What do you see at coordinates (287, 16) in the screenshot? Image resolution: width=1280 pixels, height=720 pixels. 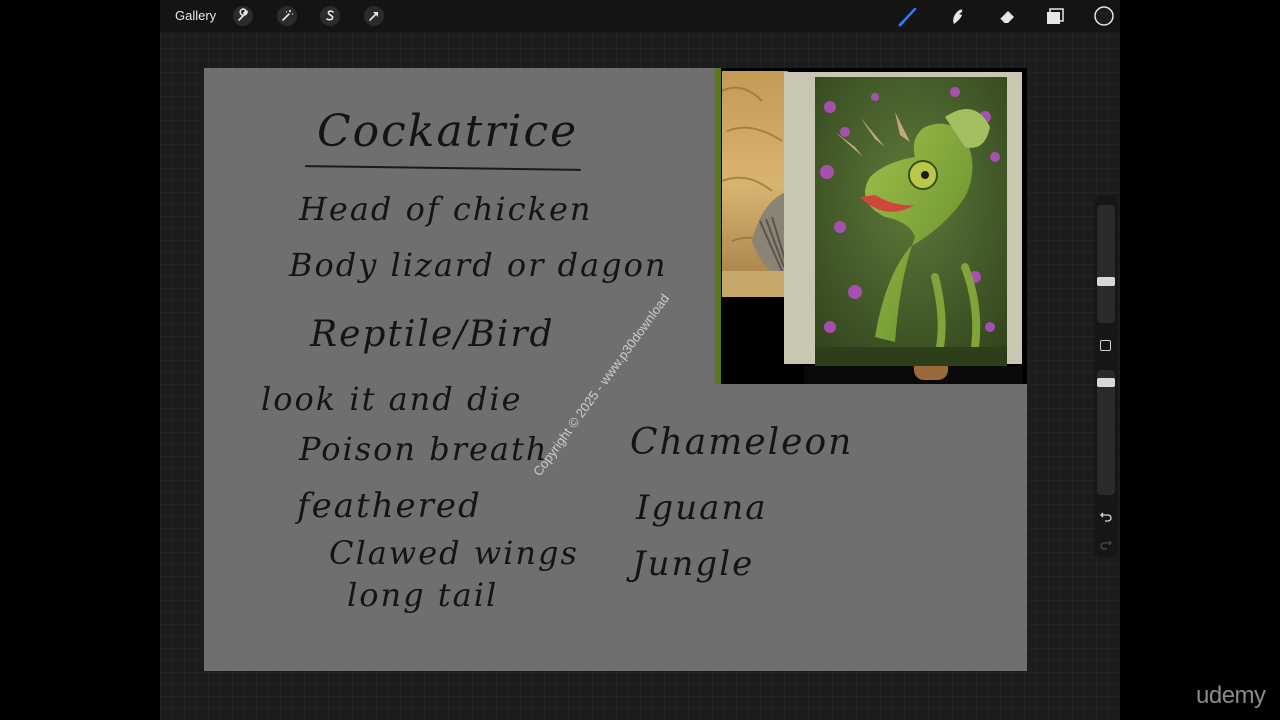 I see `magic-wand-icon` at bounding box center [287, 16].